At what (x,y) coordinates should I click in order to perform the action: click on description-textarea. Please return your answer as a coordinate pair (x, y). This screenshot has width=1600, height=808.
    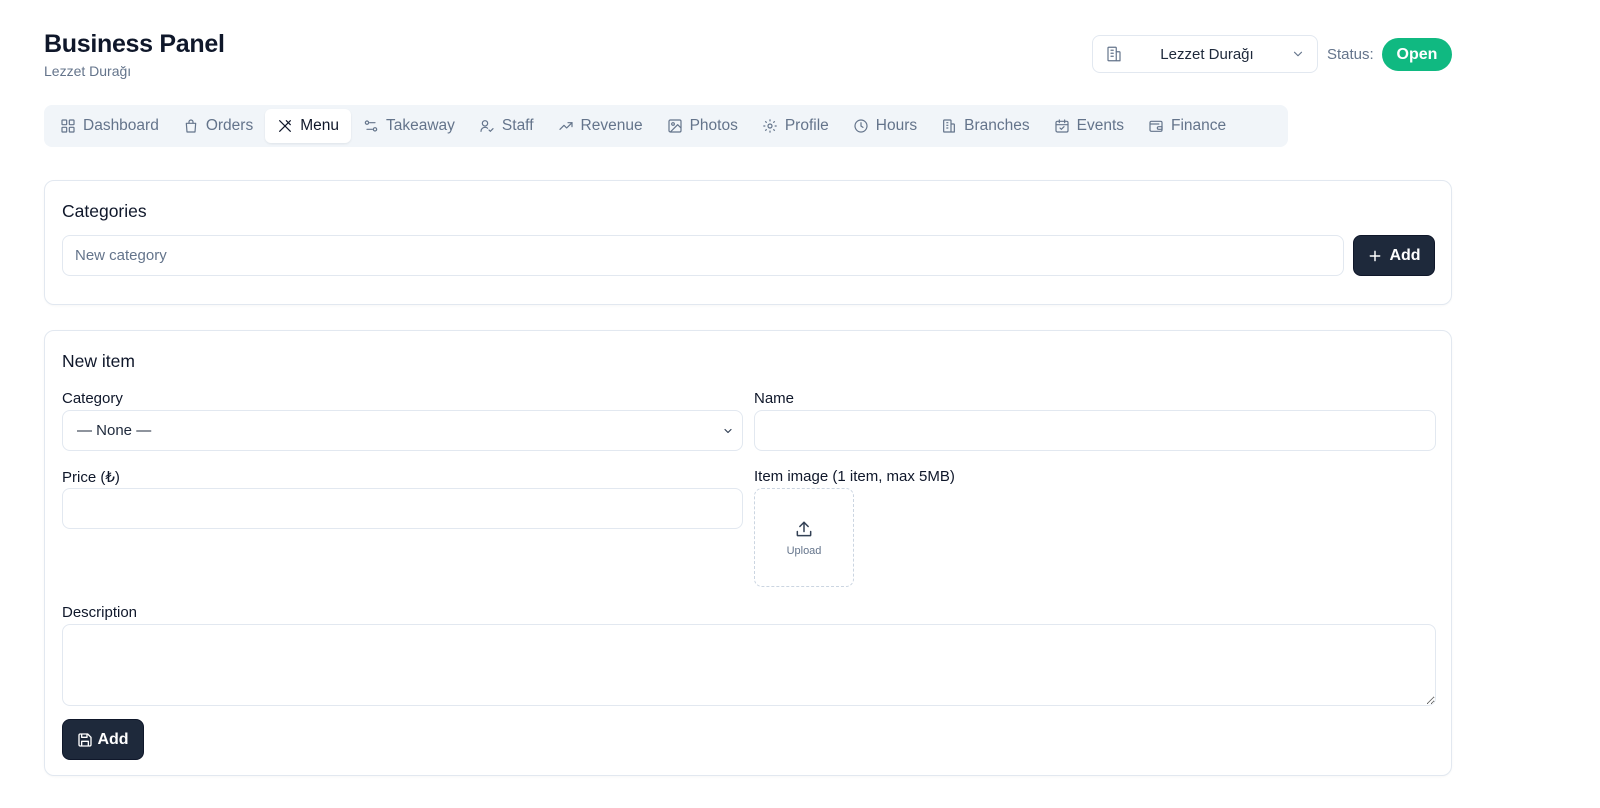
    Looking at the image, I should click on (749, 665).